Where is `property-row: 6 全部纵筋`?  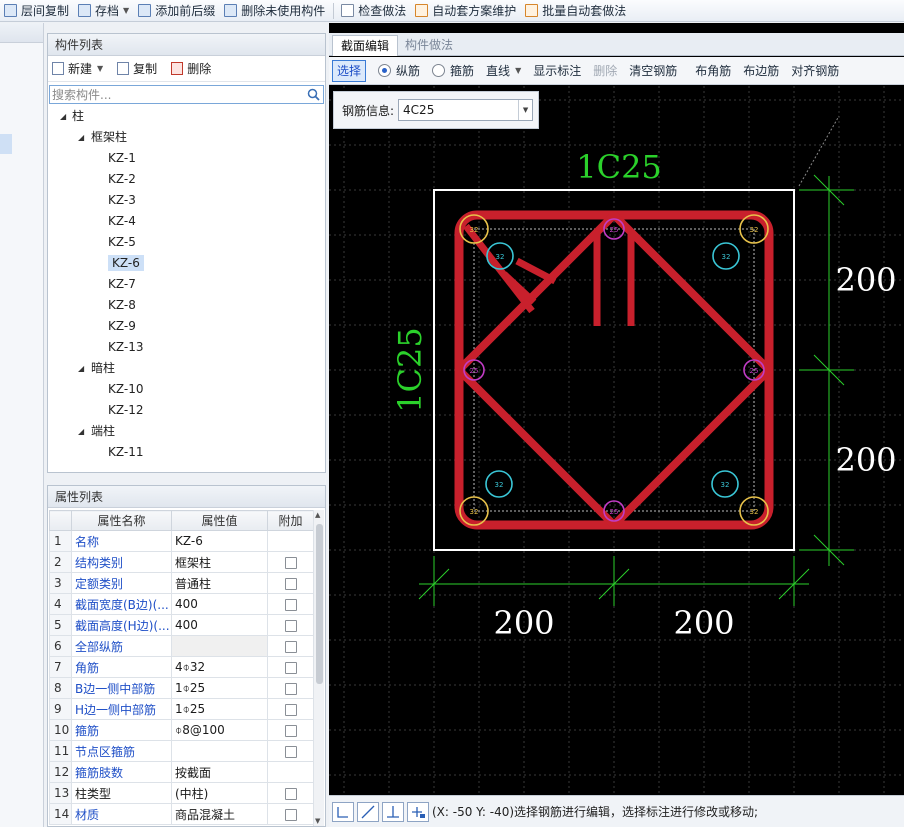
property-row: 6 全部纵筋 is located at coordinates (181, 646).